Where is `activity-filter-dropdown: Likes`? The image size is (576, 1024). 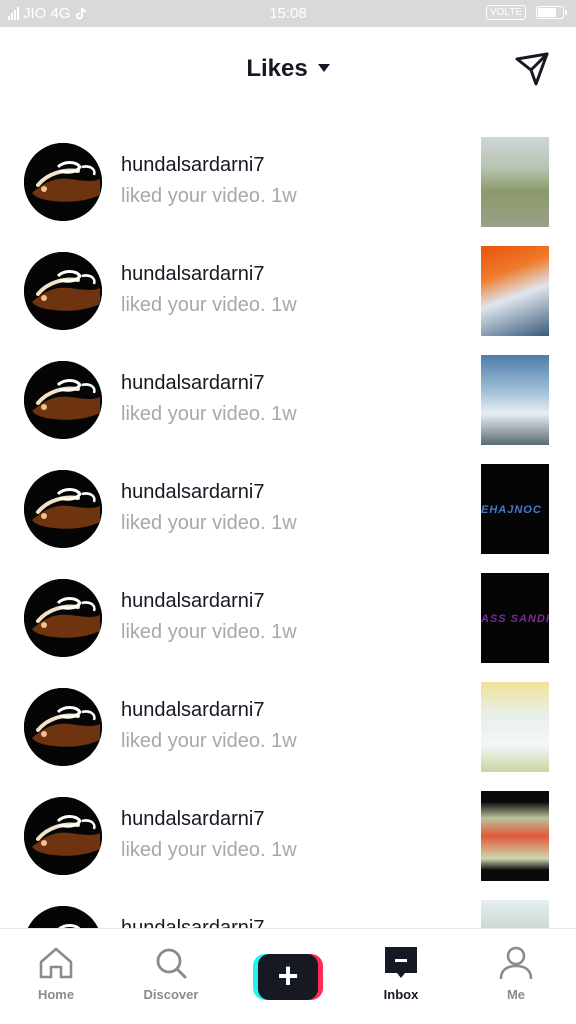 activity-filter-dropdown: Likes is located at coordinates (288, 69).